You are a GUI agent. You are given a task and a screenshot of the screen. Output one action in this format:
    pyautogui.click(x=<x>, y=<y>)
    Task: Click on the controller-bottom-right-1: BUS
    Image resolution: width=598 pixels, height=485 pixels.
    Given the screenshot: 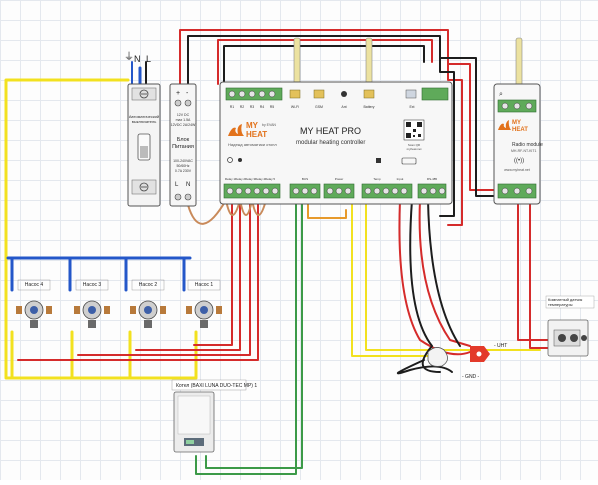 What is the action you would take?
    pyautogui.click(x=305, y=179)
    